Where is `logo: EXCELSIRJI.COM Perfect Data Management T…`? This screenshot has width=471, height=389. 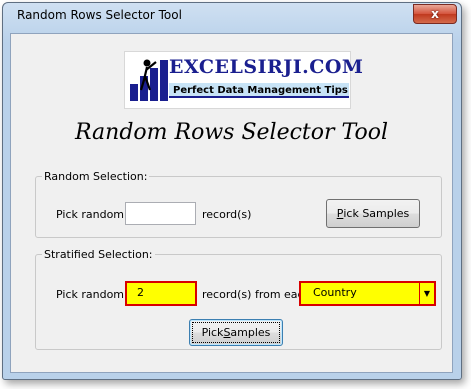
logo: EXCELSIRJI.COM Perfect Data Management T… is located at coordinates (243, 80).